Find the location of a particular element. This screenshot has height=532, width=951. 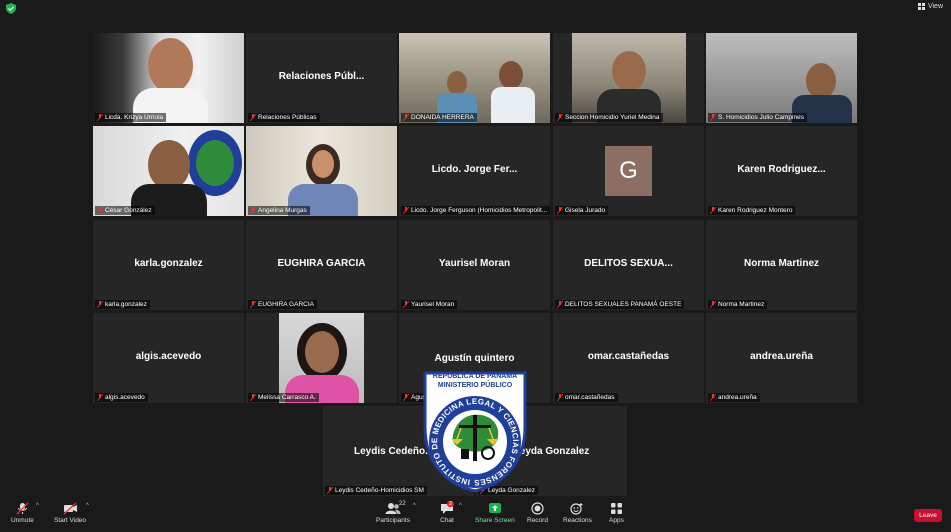

participants-button: 22 Participants is located at coordinates (393, 512).